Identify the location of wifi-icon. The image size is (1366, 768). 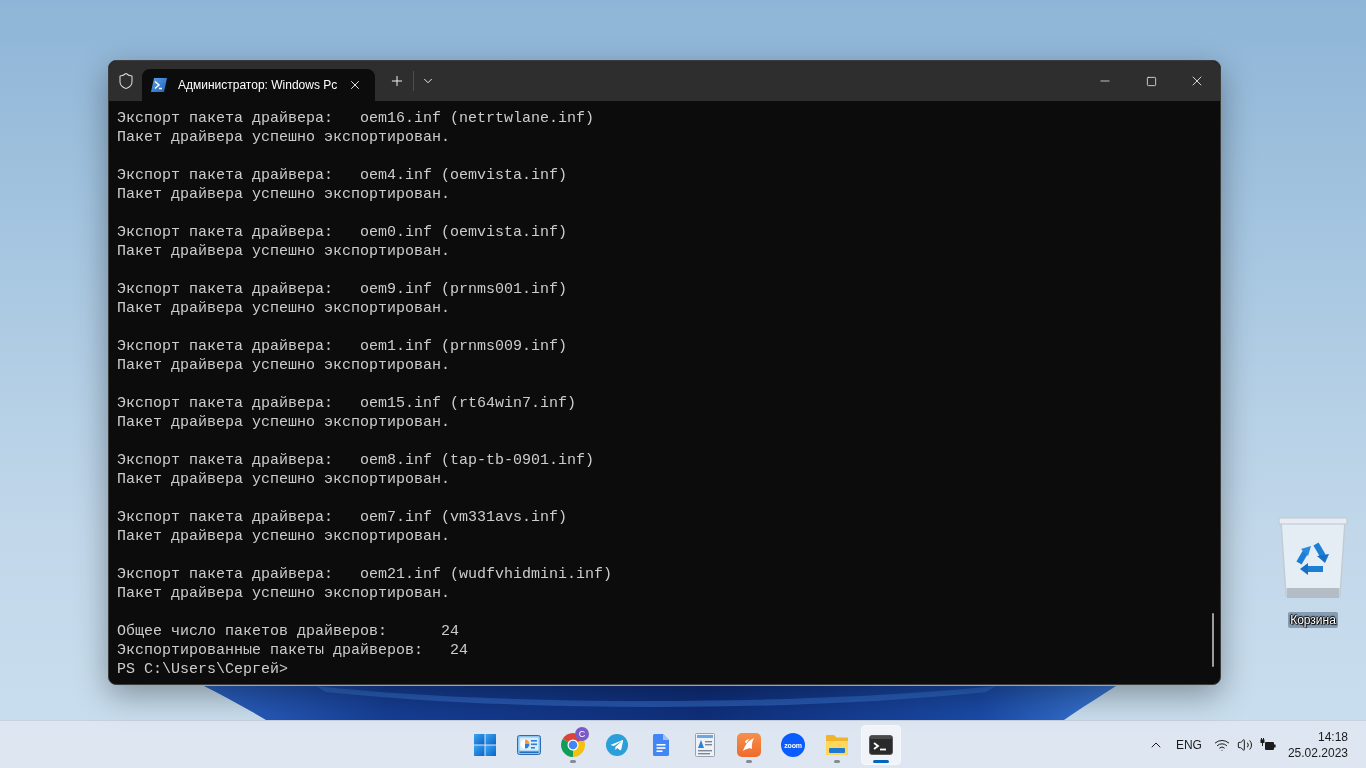
(1221, 745).